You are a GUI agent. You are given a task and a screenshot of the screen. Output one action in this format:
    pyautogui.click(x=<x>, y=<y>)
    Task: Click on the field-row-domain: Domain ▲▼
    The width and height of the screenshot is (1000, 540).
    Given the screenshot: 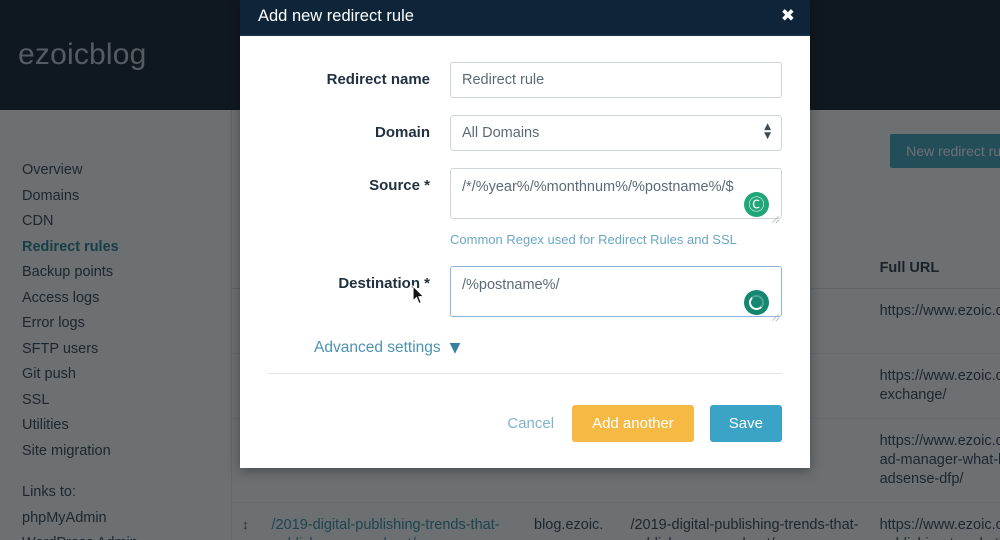 What is the action you would take?
    pyautogui.click(x=525, y=133)
    